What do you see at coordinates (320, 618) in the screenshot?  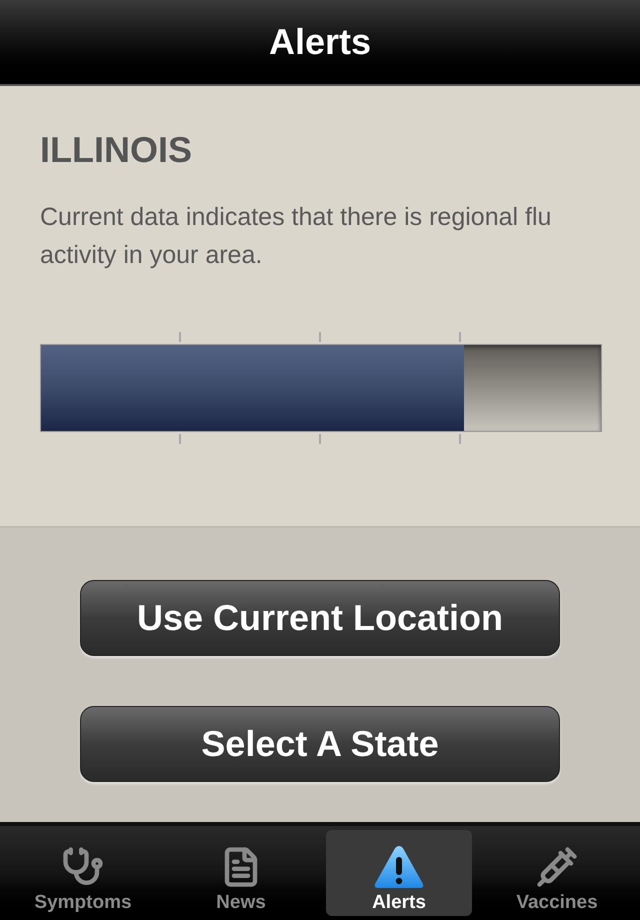 I see `action-button: Use Current Location` at bounding box center [320, 618].